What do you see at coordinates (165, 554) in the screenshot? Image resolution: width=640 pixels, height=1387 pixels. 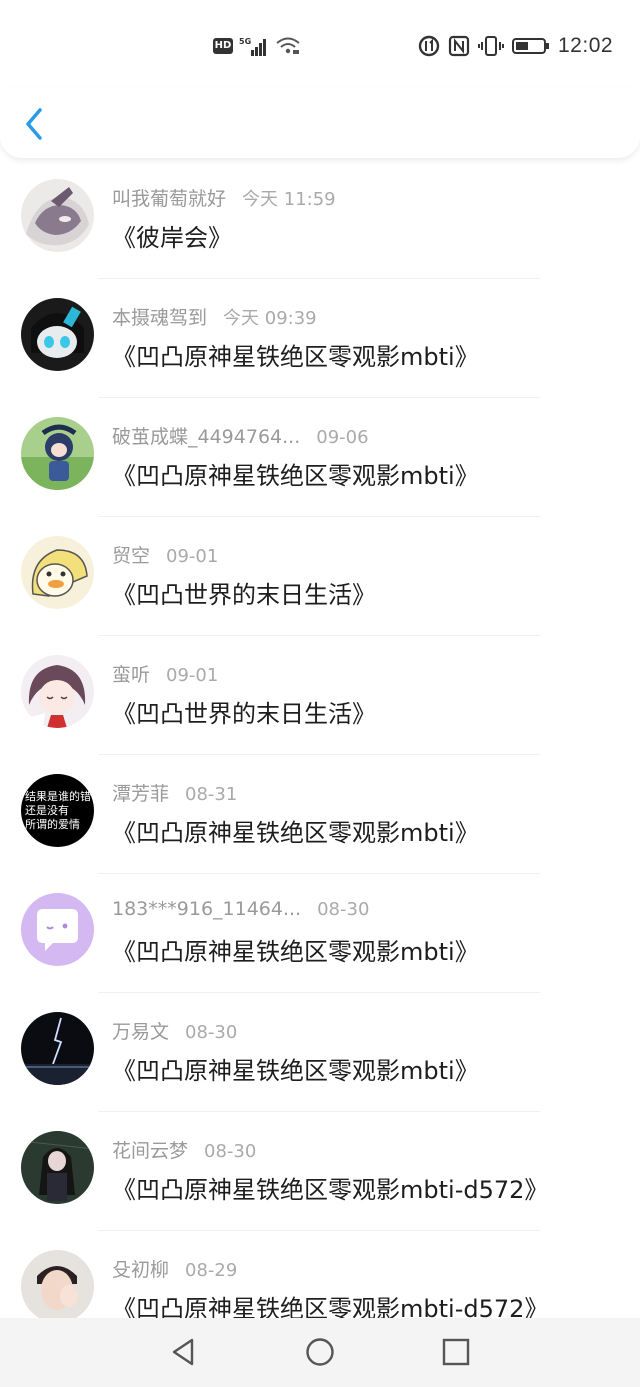 I see `item-meta: 贸空 09-01` at bounding box center [165, 554].